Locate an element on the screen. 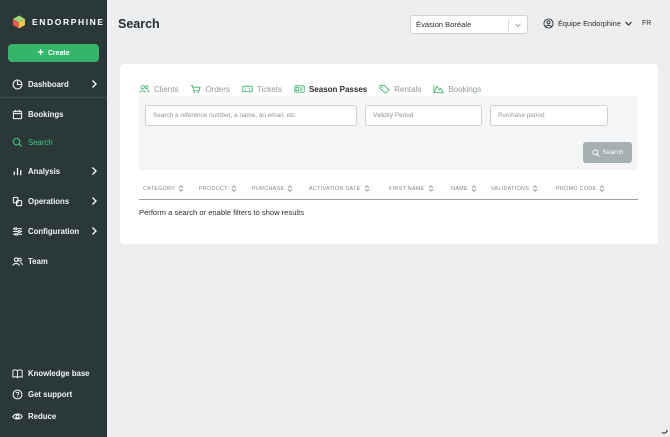 The image size is (670, 437). tab-bookings: Bookings is located at coordinates (457, 89).